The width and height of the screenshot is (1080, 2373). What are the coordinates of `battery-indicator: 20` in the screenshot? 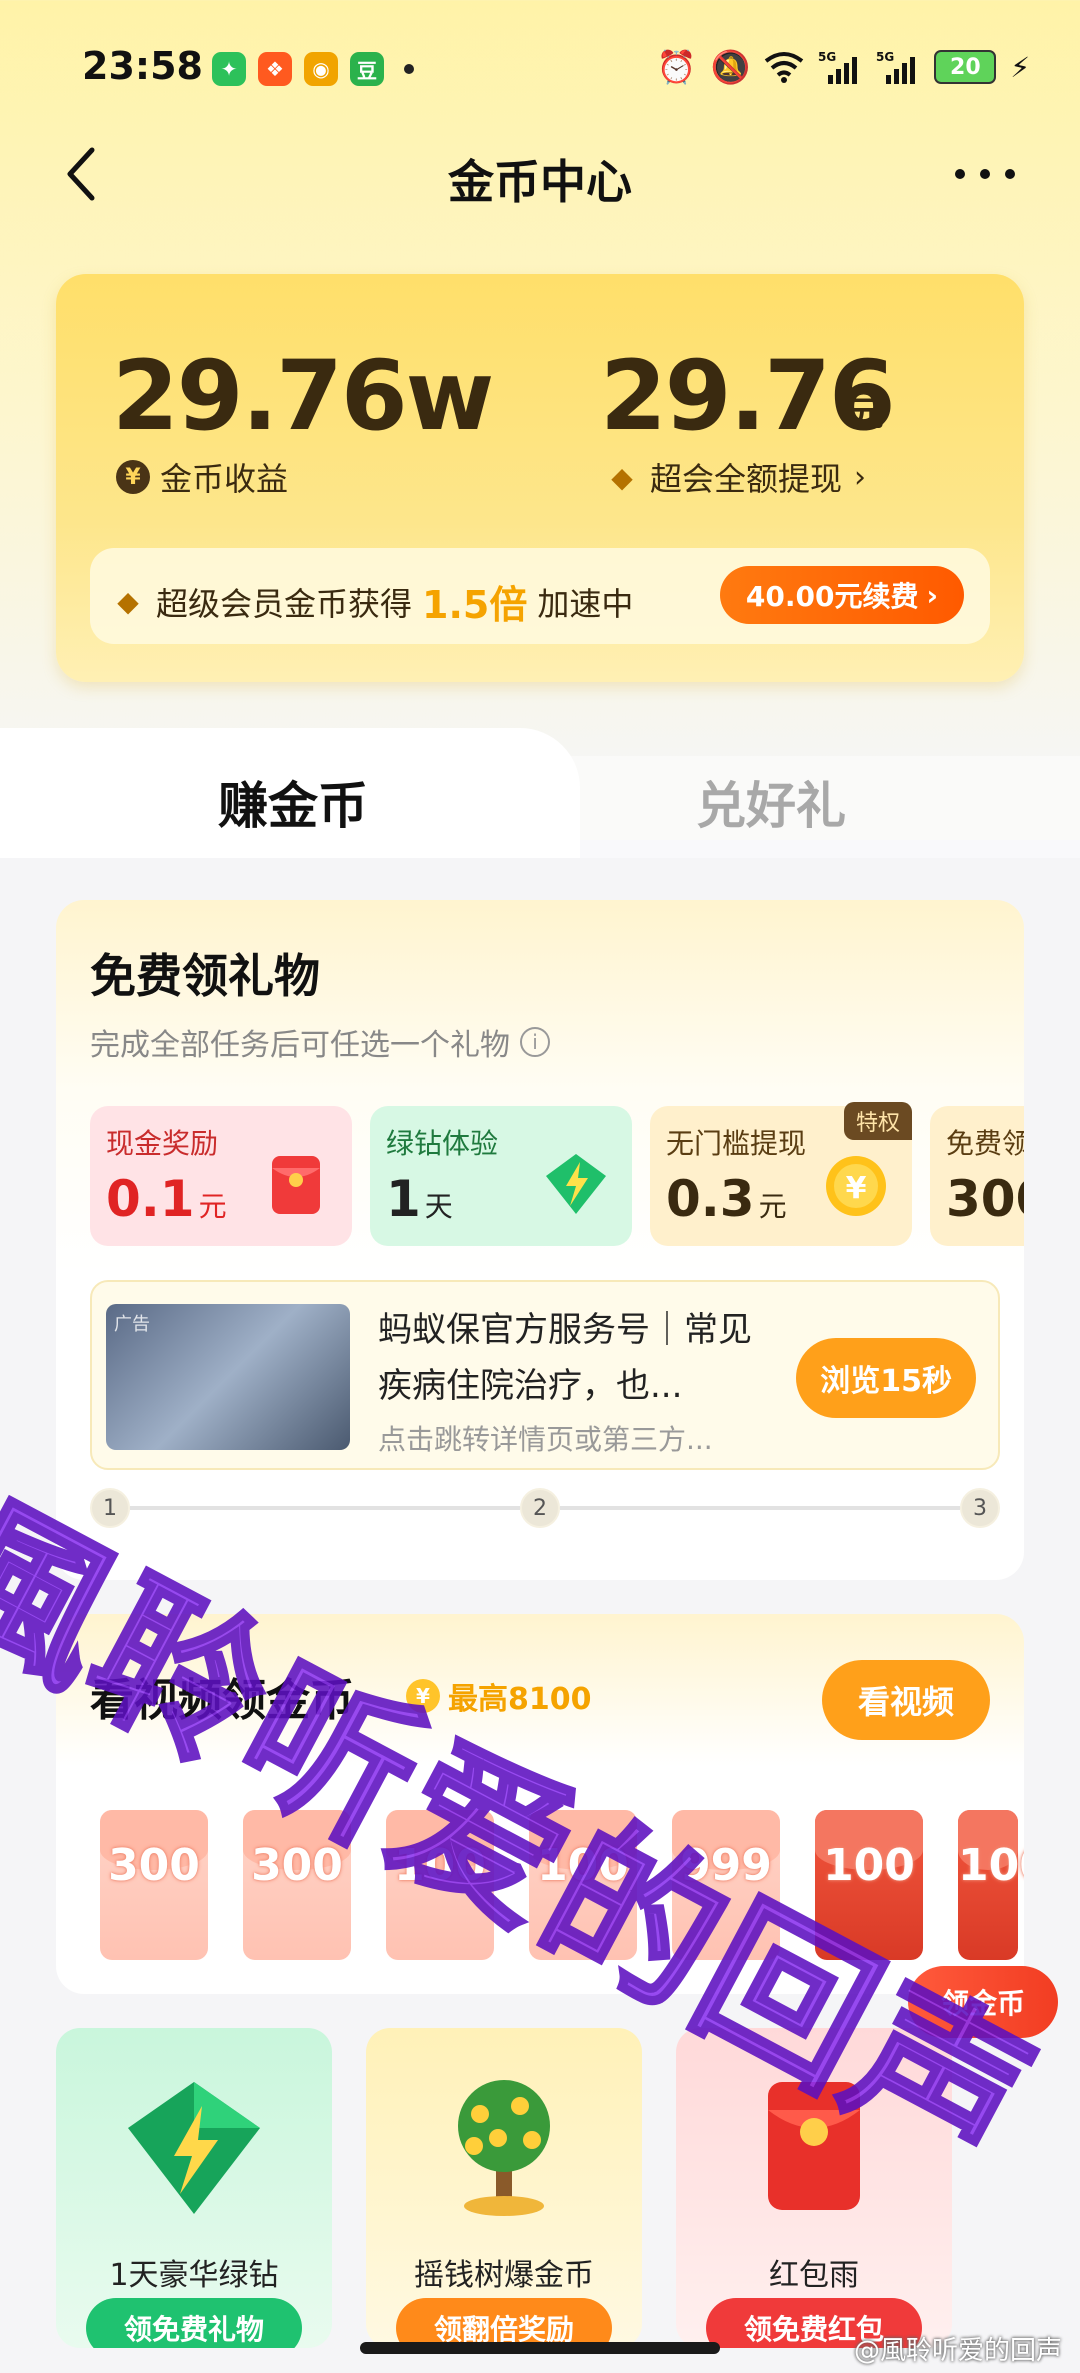 It's located at (965, 67).